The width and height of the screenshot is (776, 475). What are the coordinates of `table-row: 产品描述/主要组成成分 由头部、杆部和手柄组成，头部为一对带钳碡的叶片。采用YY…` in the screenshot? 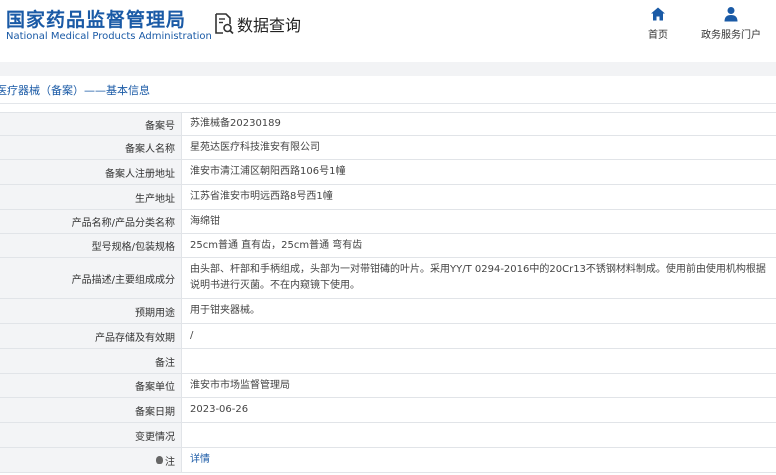 It's located at (388, 278).